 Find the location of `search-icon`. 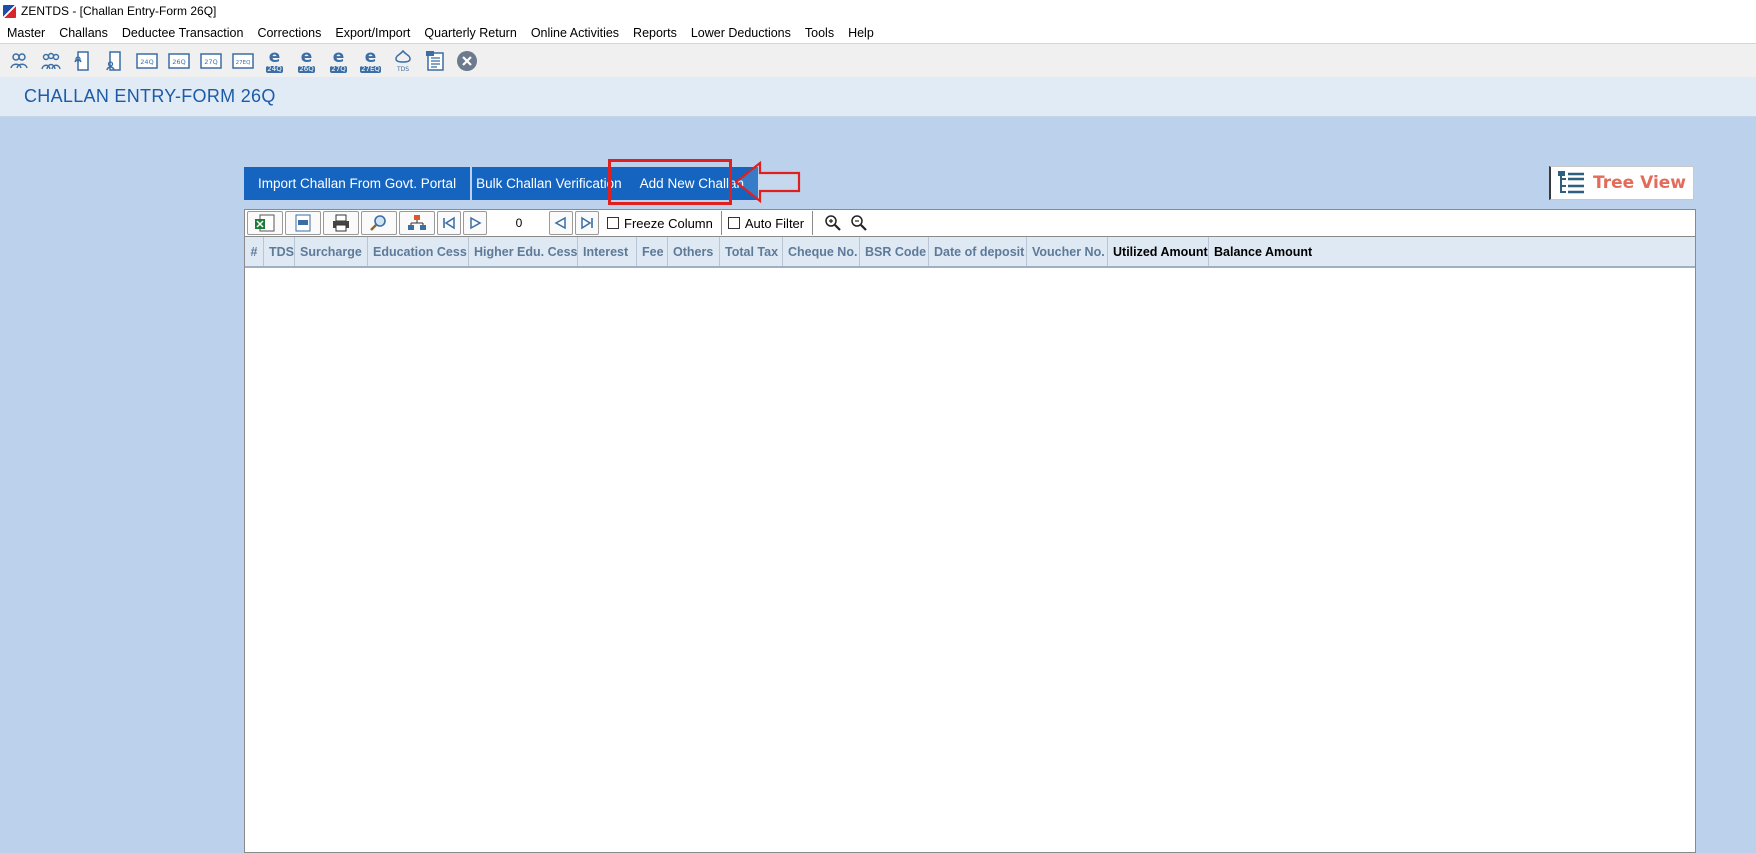

search-icon is located at coordinates (378, 223).